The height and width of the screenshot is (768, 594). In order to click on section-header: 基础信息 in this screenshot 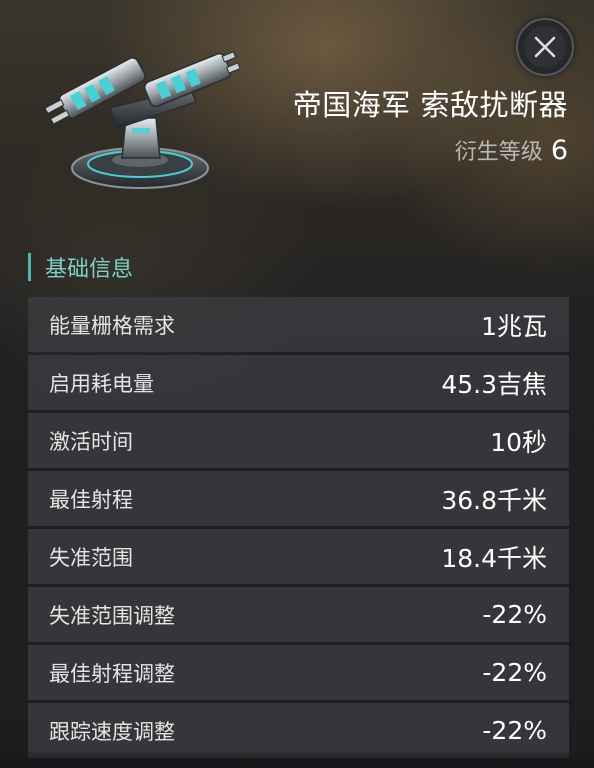, I will do `click(80, 267)`.